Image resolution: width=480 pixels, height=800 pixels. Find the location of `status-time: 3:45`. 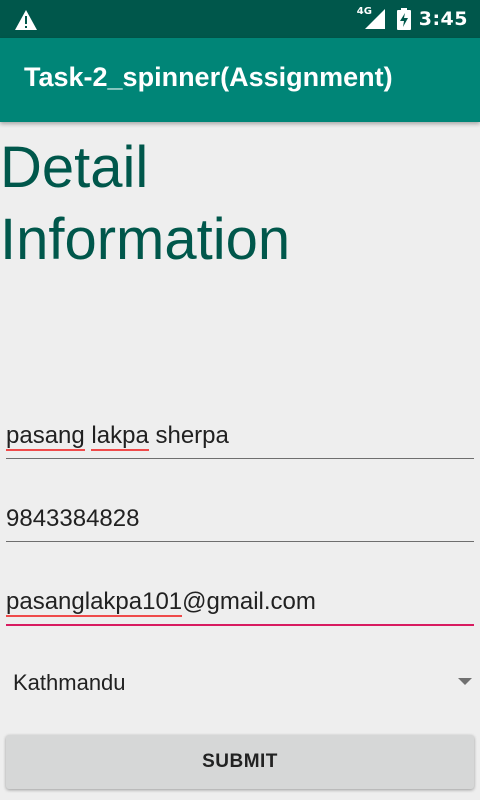

status-time: 3:45 is located at coordinates (443, 19).